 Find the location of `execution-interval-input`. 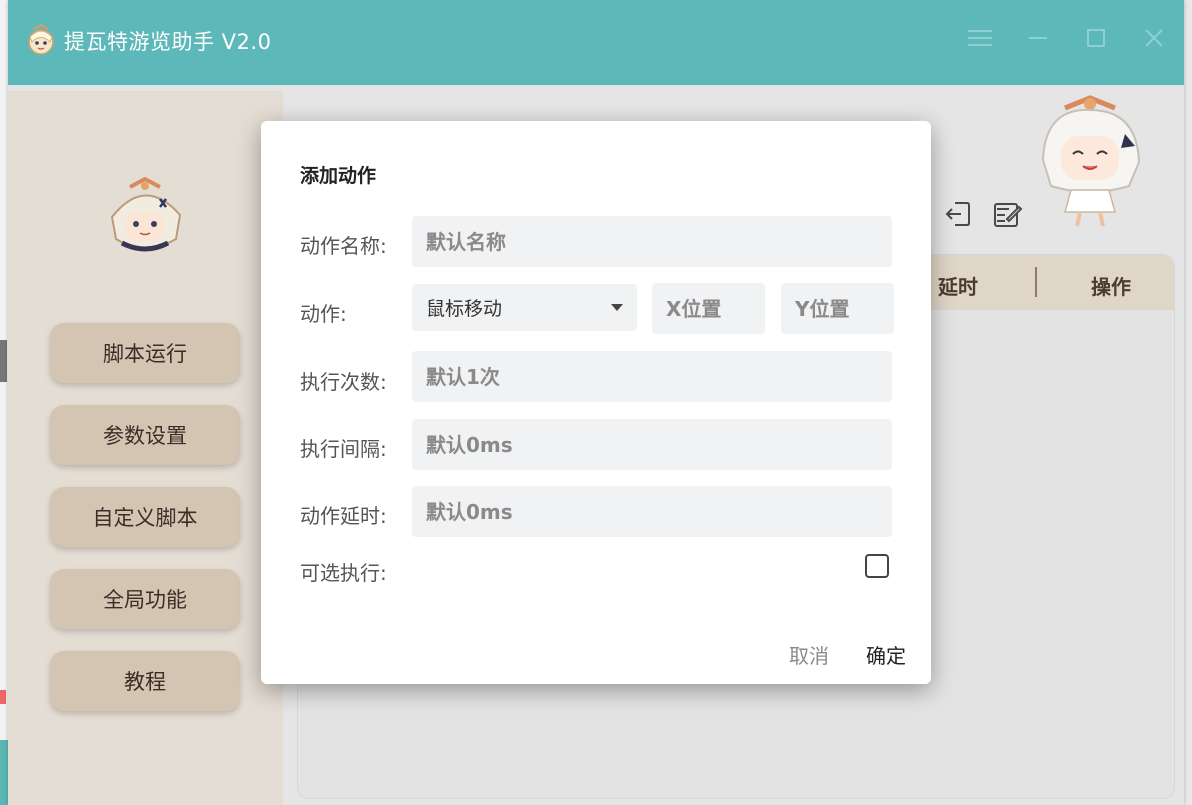

execution-interval-input is located at coordinates (652, 444).